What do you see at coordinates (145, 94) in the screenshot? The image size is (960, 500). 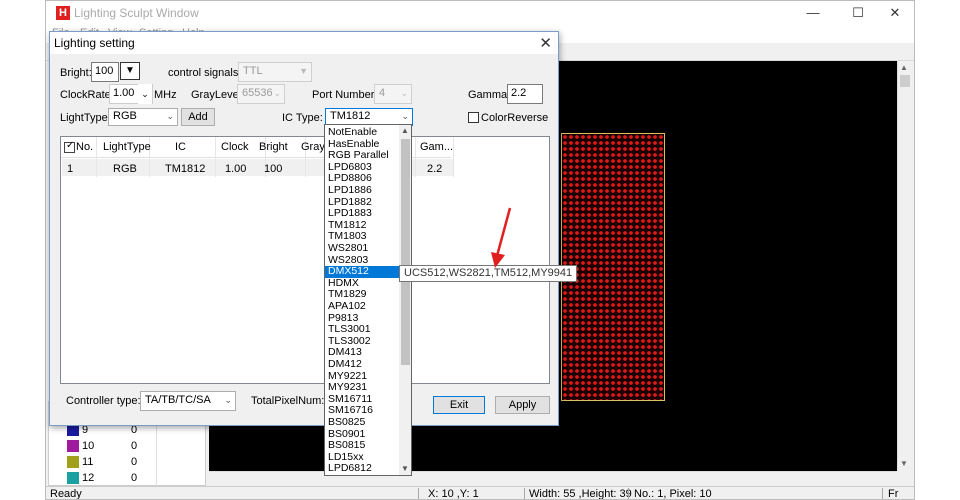 I see `clockrate-spinner: ⌄` at bounding box center [145, 94].